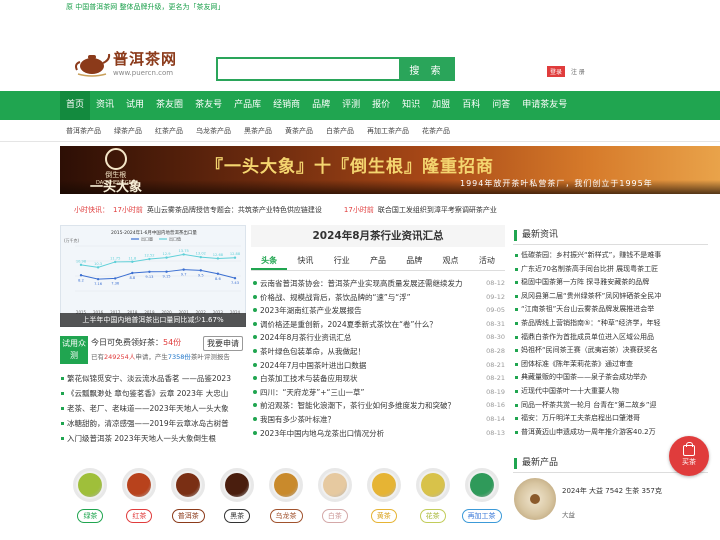  Describe the element at coordinates (369, 406) in the screenshot. I see `news-title: 前沿观茶：智能化浪潮下，茶行业如何多维度发力和突破？` at that location.